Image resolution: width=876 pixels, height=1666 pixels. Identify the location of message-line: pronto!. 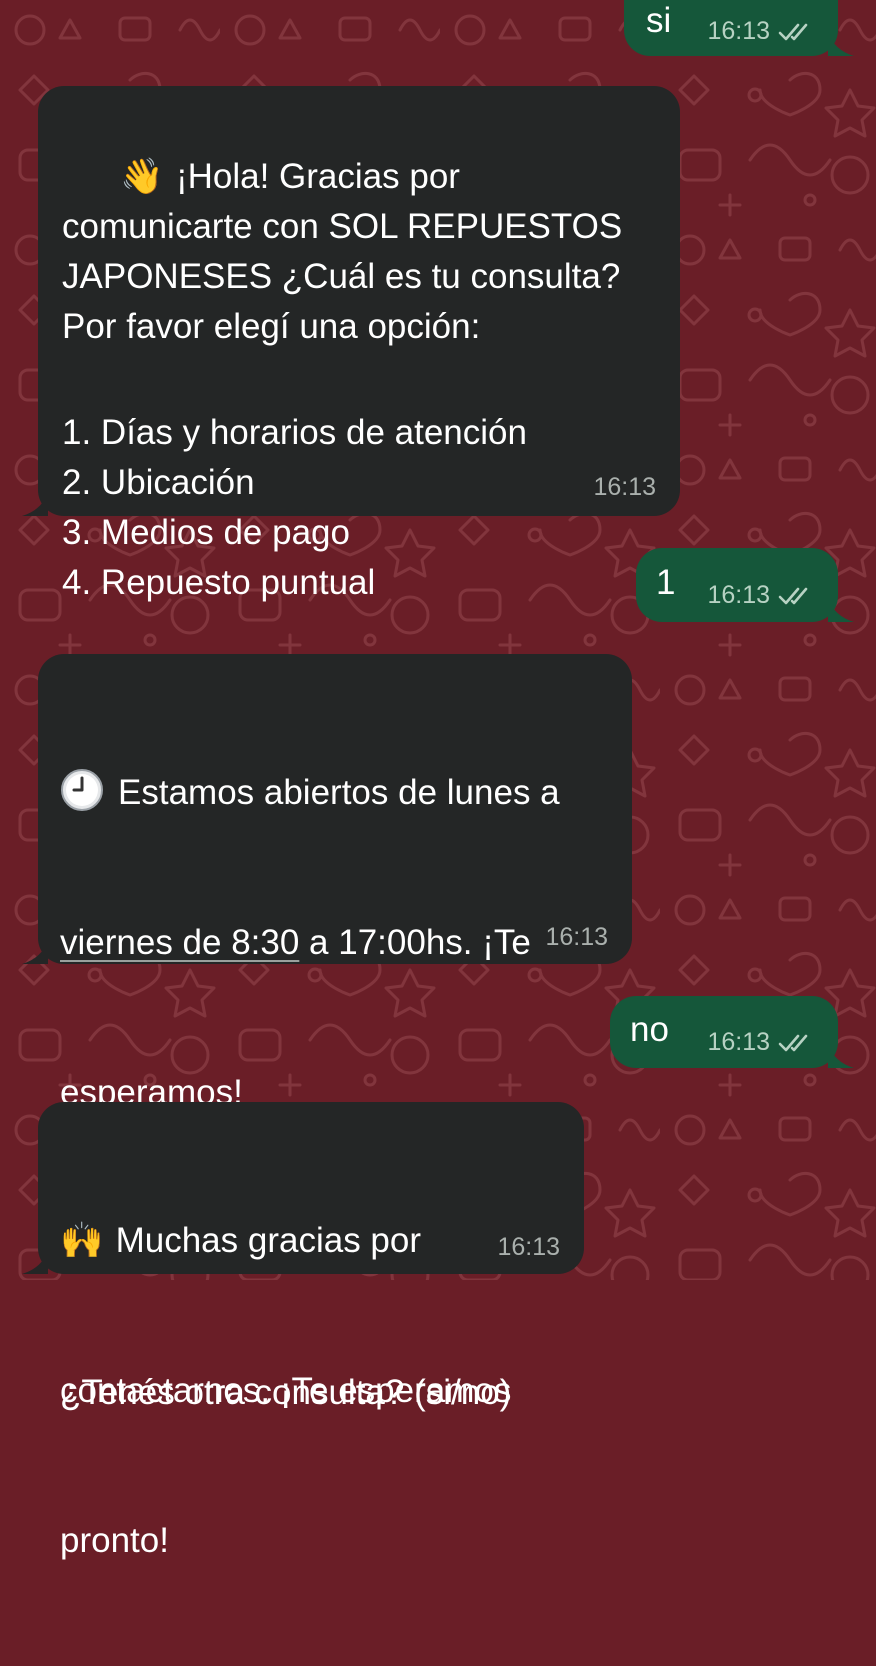
(114, 1540).